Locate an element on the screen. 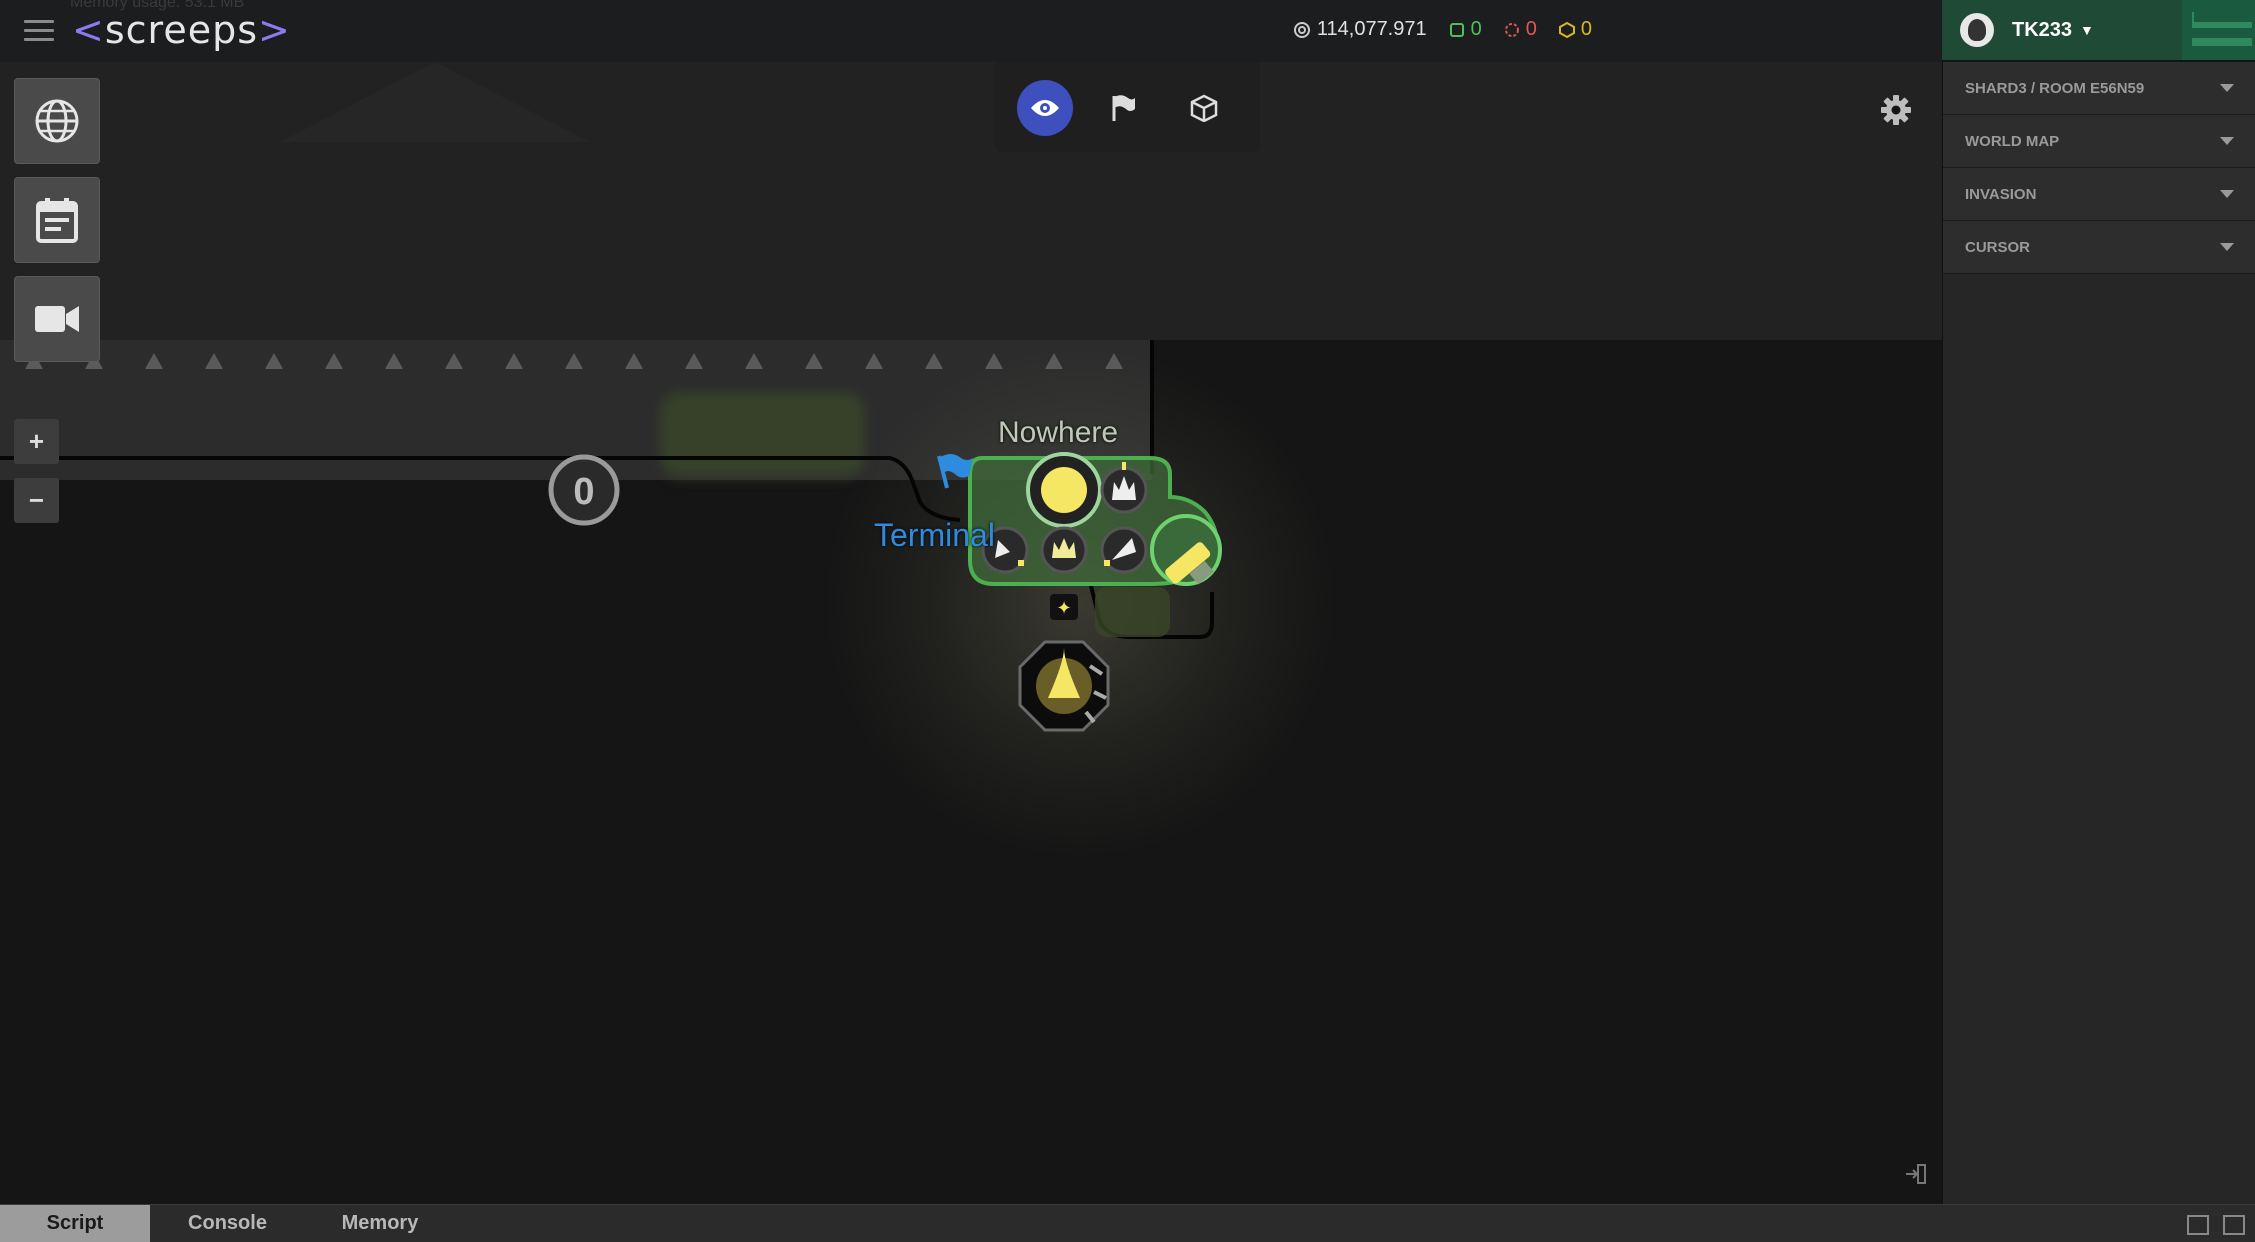  pixel-icon is located at coordinates (1566, 29).